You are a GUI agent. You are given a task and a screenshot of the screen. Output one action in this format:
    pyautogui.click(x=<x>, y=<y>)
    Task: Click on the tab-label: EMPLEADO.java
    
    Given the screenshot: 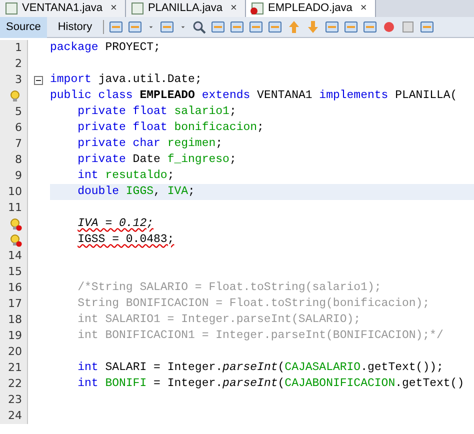 What is the action you would take?
    pyautogui.click(x=310, y=8)
    